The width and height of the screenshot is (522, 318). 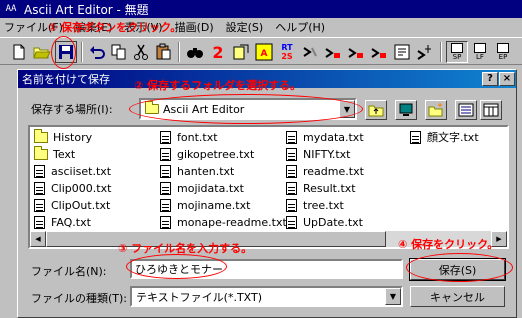 What do you see at coordinates (310, 52) in the screenshot?
I see `tool-1-icon` at bounding box center [310, 52].